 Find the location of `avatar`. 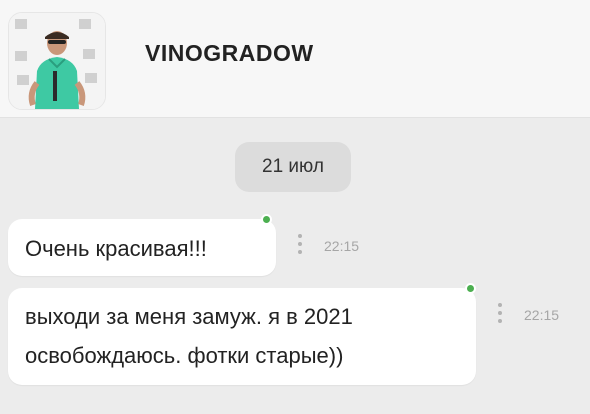

avatar is located at coordinates (57, 61).